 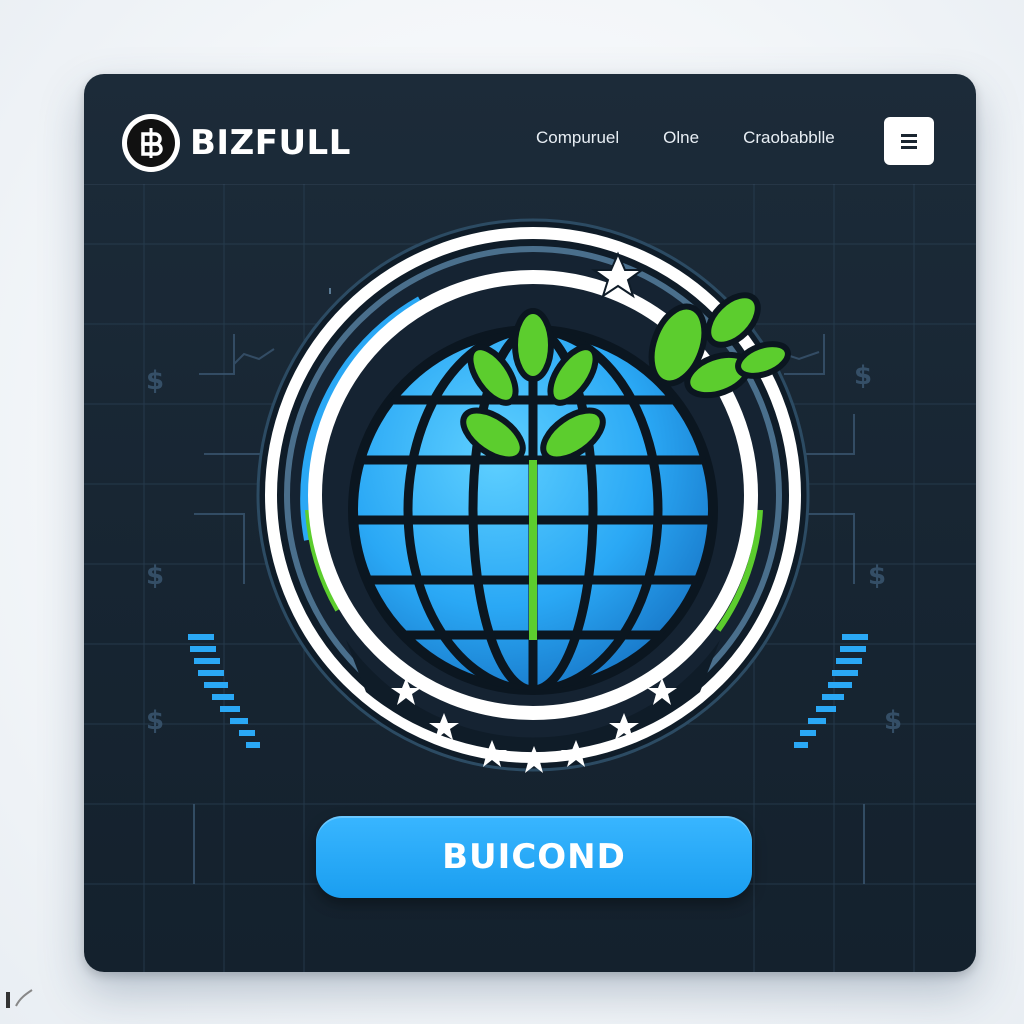 What do you see at coordinates (270, 143) in the screenshot?
I see `brand-name: BIZFULL` at bounding box center [270, 143].